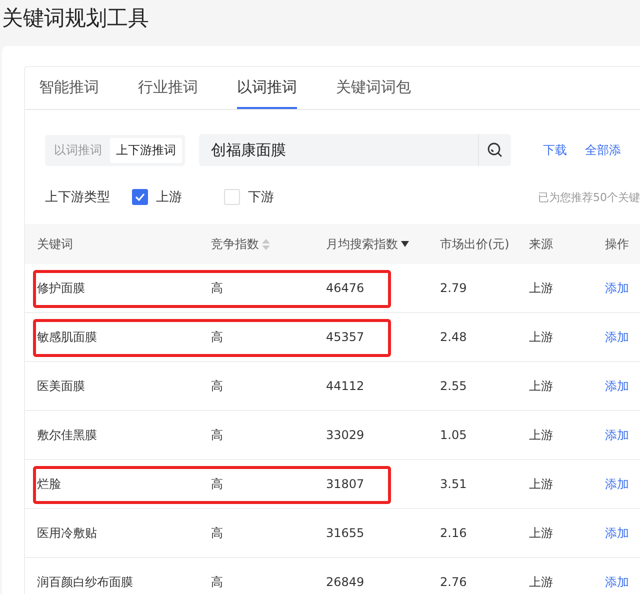 The width and height of the screenshot is (640, 594). What do you see at coordinates (454, 582) in the screenshot?
I see `table-cell-text: 2.76` at bounding box center [454, 582].